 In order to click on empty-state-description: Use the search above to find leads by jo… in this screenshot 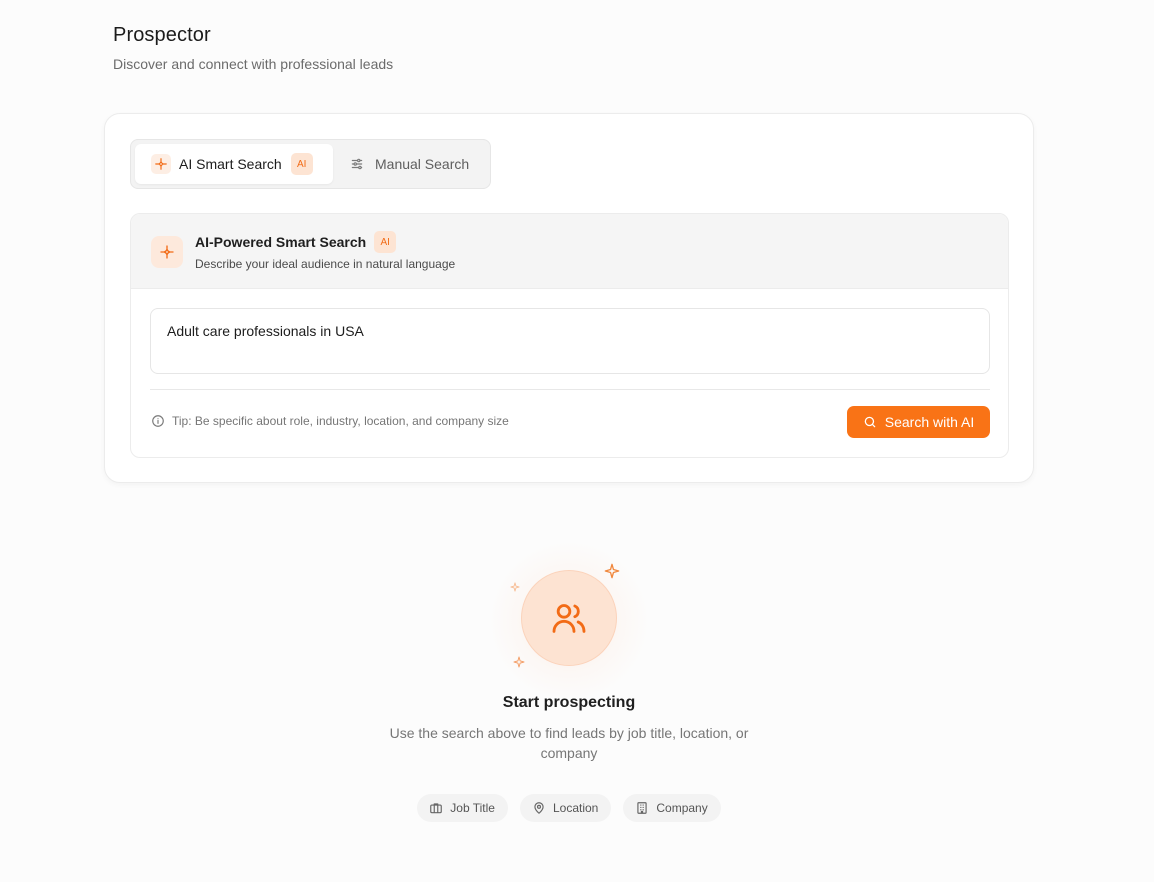, I will do `click(569, 743)`.